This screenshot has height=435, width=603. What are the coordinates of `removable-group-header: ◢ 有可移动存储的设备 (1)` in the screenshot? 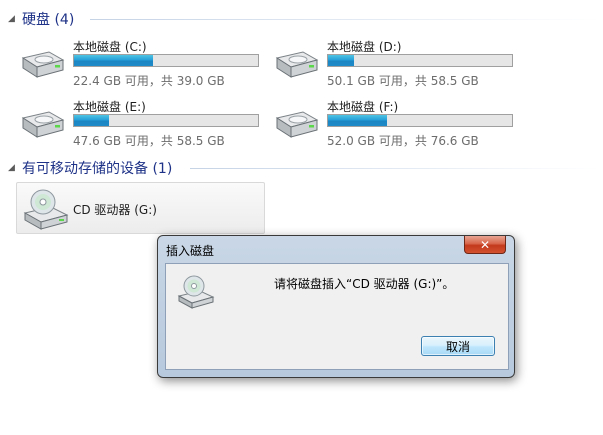 It's located at (304, 168).